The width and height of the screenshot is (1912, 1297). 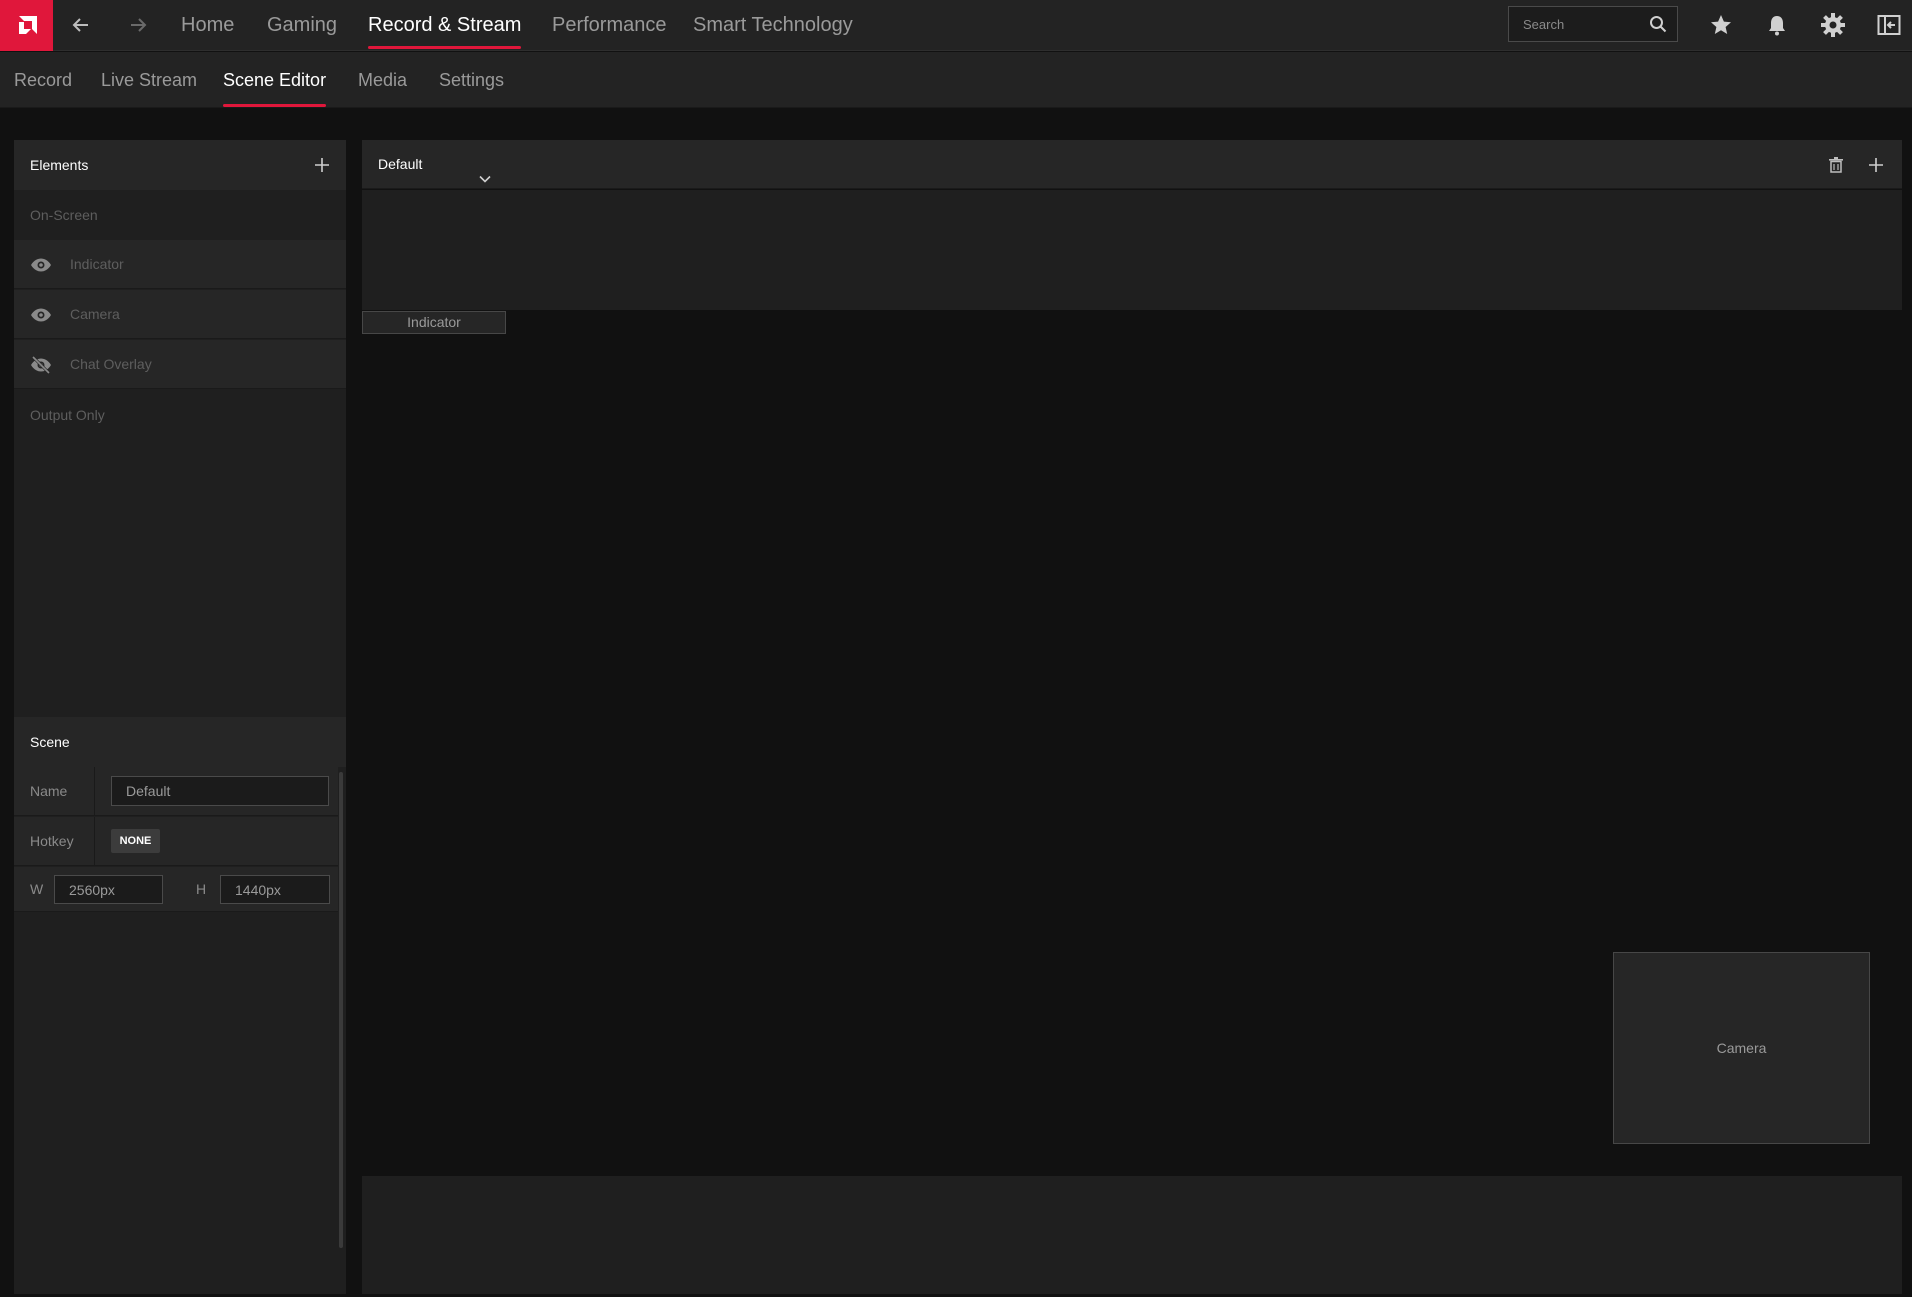 I want to click on amd-logo-icon, so click(x=26, y=25).